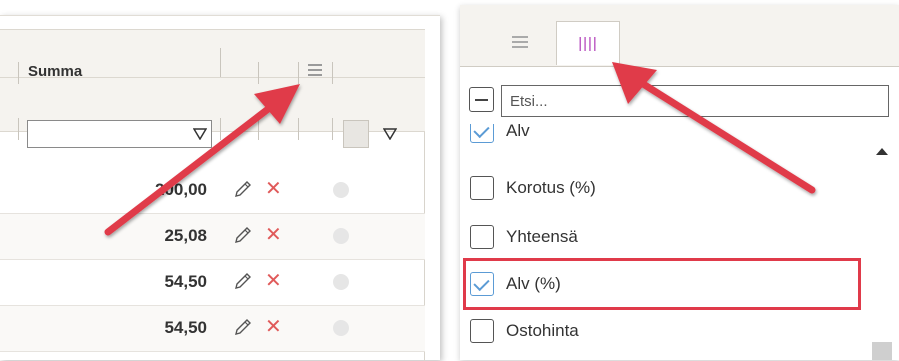 The height and width of the screenshot is (361, 899). Describe the element at coordinates (695, 101) in the screenshot. I see `column-search-input` at that location.